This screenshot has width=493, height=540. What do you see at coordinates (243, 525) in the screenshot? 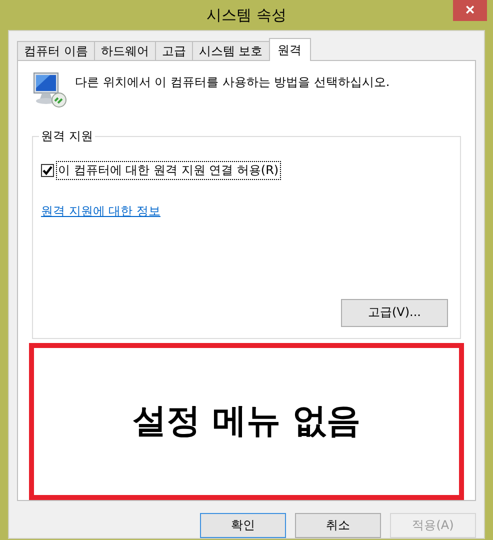
I see `dialog-button: 확인` at bounding box center [243, 525].